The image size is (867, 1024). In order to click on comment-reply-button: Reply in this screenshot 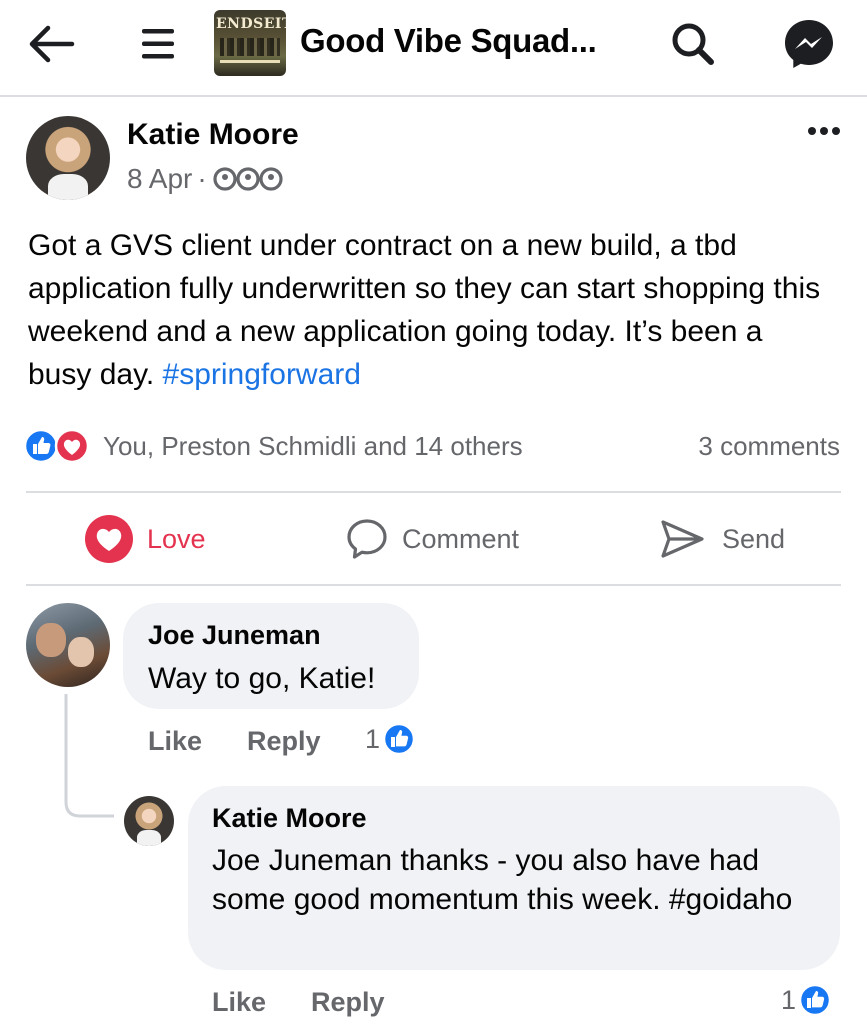, I will do `click(284, 741)`.